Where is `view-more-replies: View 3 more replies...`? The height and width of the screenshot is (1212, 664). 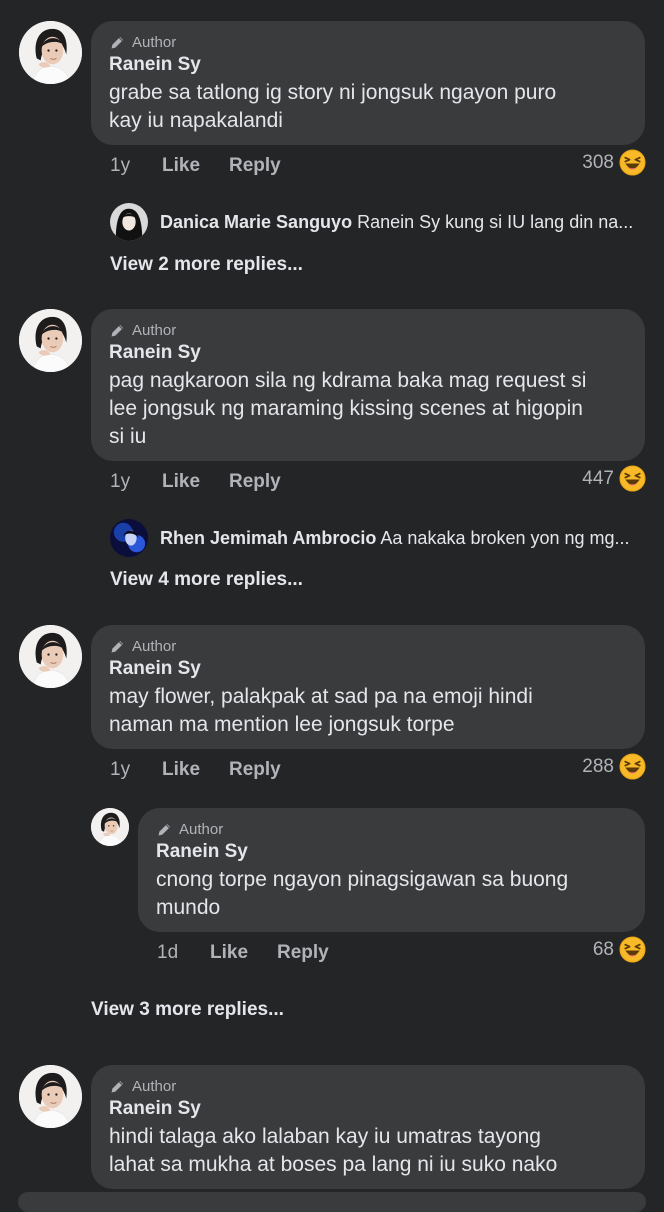 view-more-replies: View 3 more replies... is located at coordinates (187, 1010).